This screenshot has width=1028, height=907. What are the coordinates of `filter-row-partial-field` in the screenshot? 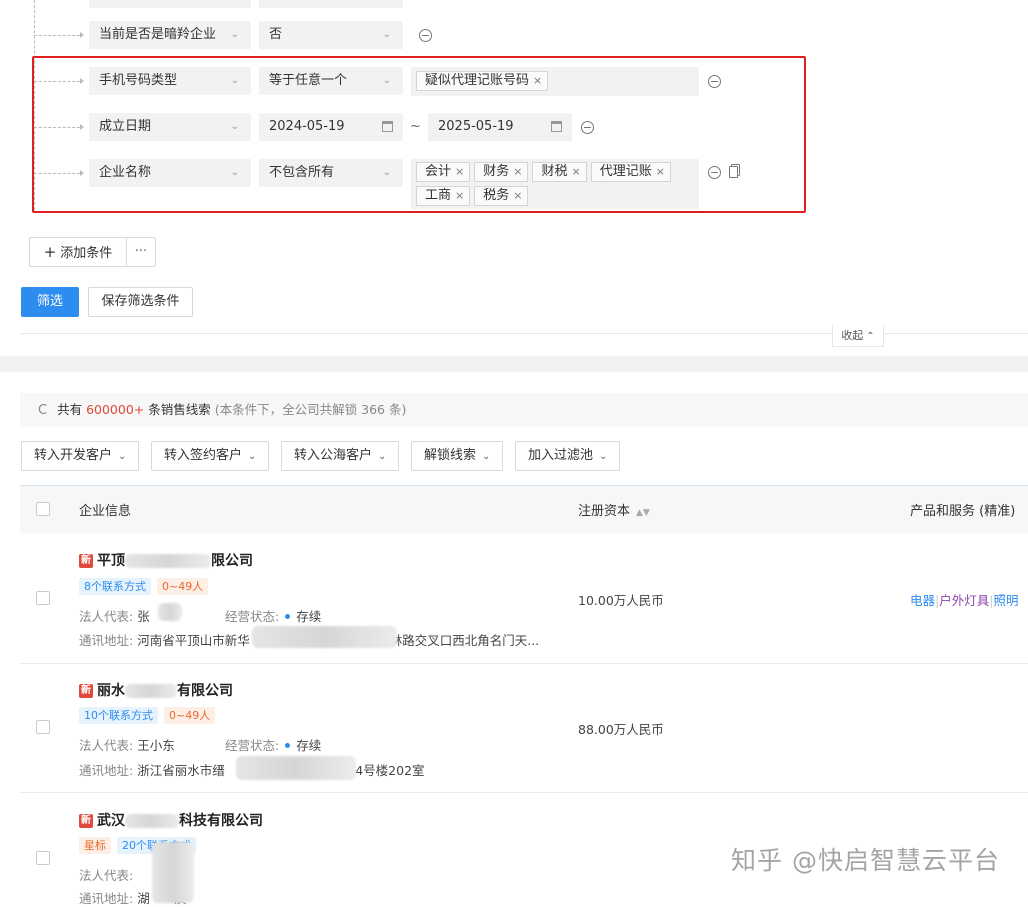 It's located at (170, 4).